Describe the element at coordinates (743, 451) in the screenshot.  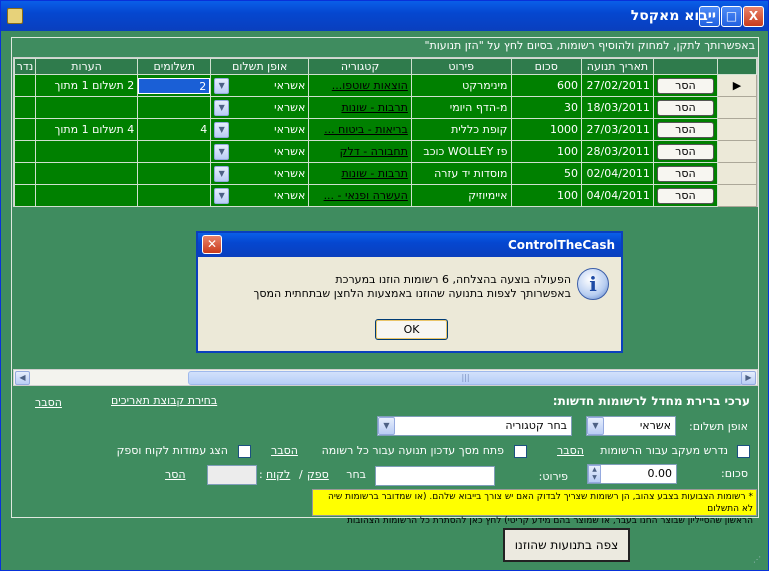
I see `track-checkbox` at that location.